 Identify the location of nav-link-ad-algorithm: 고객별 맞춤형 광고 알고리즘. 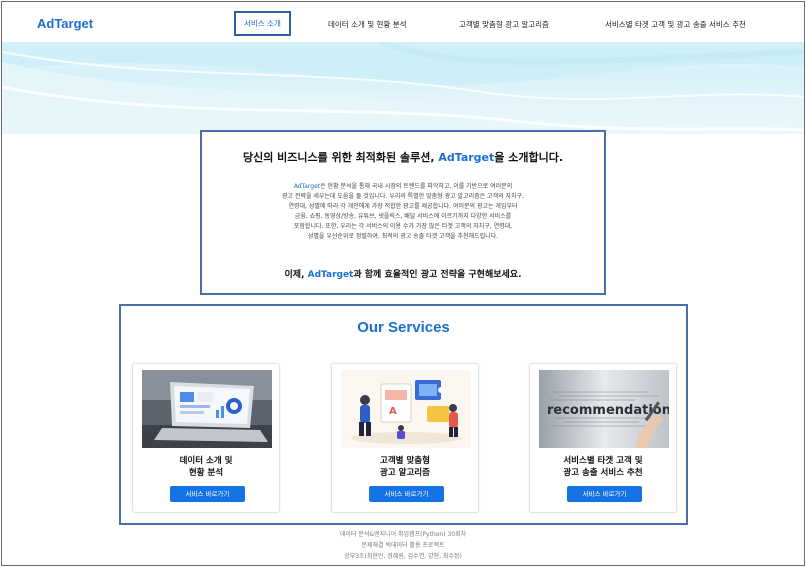
(504, 24).